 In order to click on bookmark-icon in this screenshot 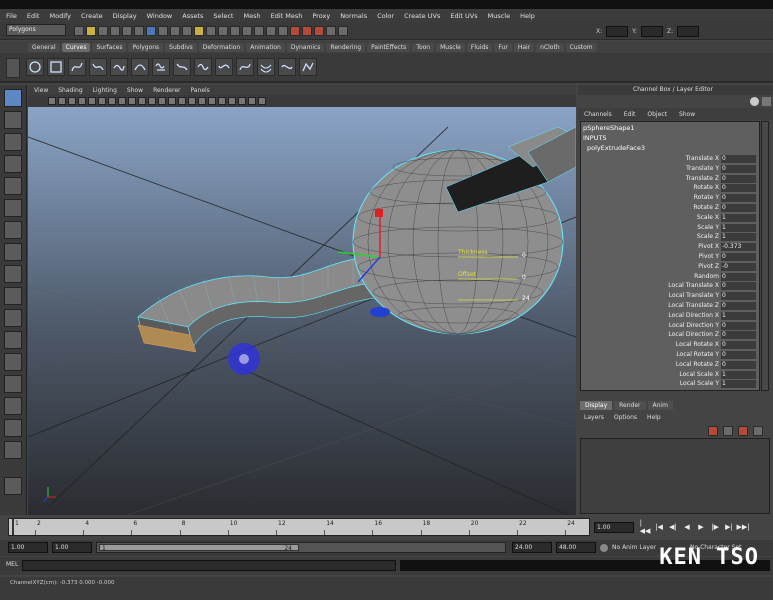, I will do `click(72, 101)`.